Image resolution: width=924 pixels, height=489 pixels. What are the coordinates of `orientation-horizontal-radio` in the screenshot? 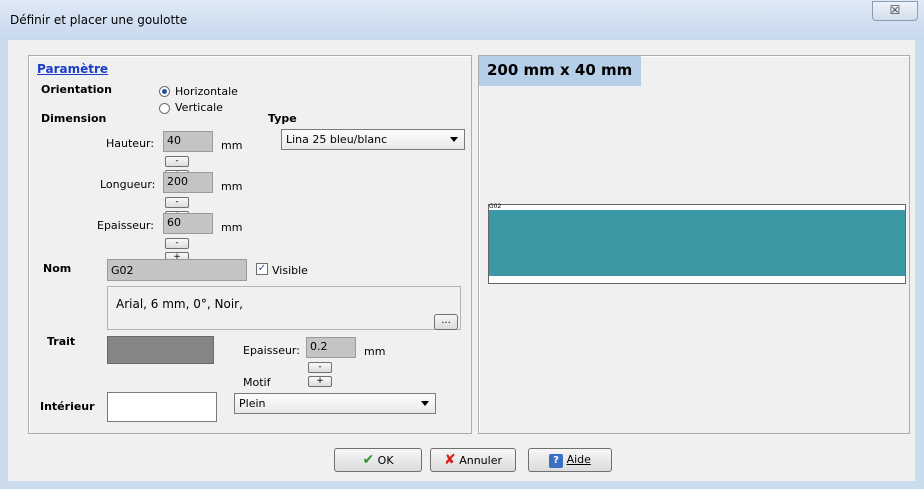 It's located at (164, 91).